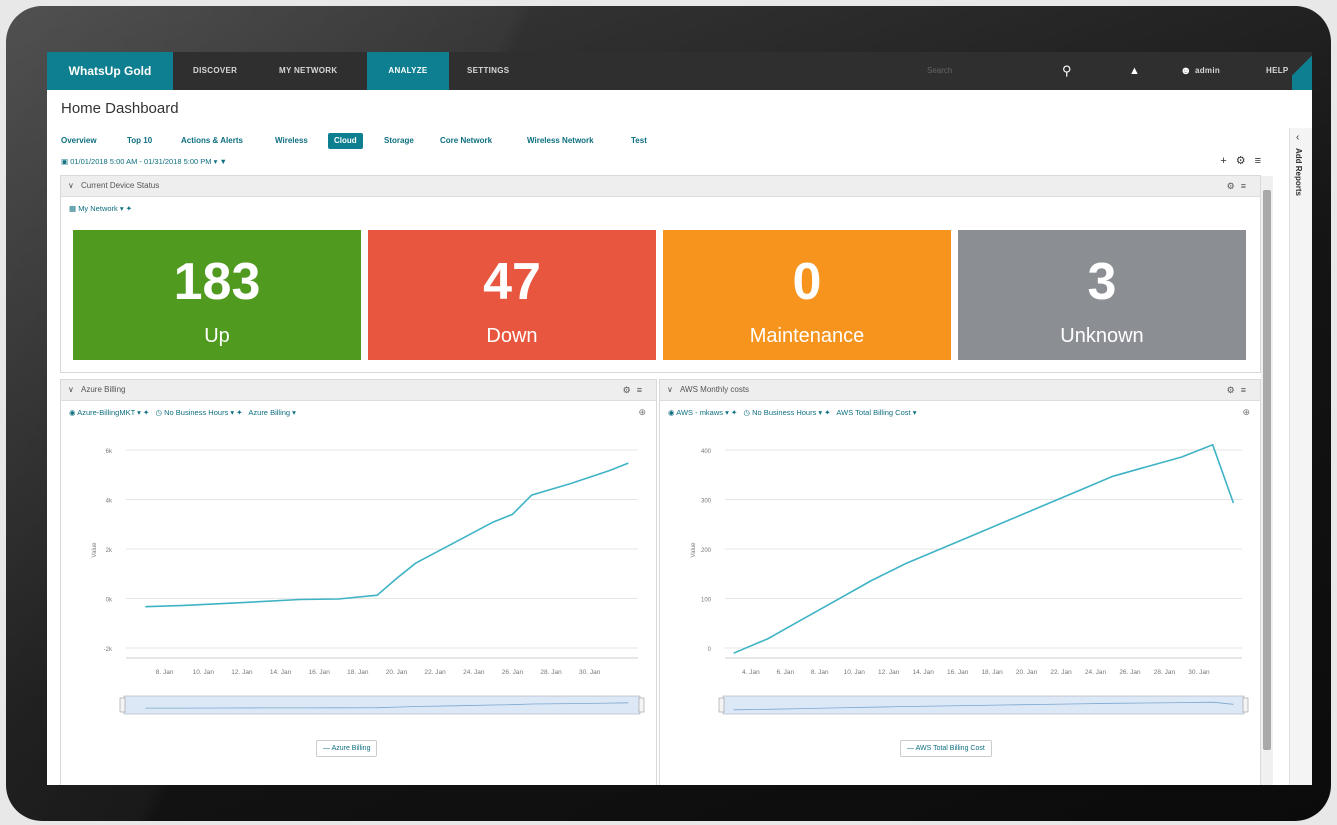  Describe the element at coordinates (715, 389) in the screenshot. I see `panel-title: AWS Monthly costs` at that location.